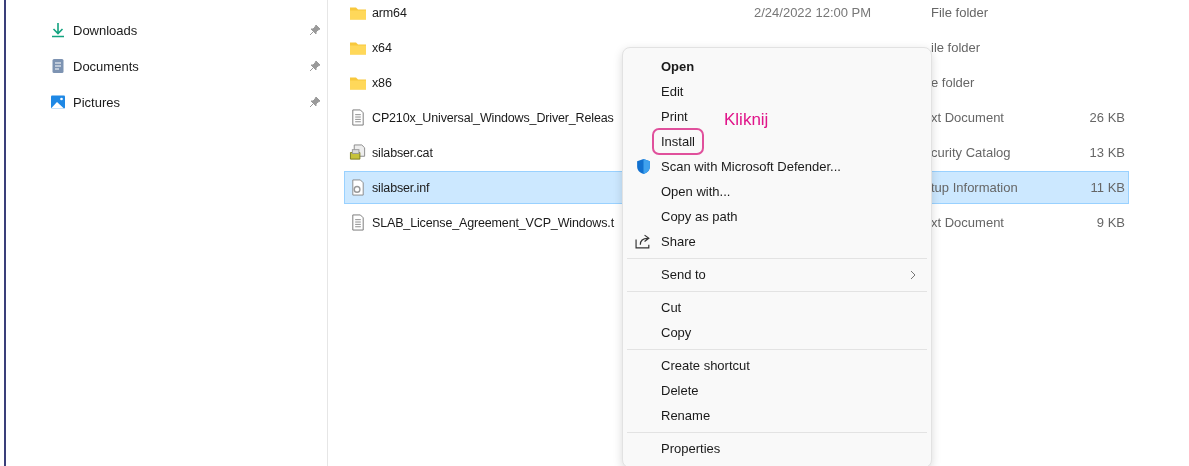 The image size is (1189, 466). Describe the element at coordinates (666, 241) in the screenshot. I see `menu-item: Share` at that location.